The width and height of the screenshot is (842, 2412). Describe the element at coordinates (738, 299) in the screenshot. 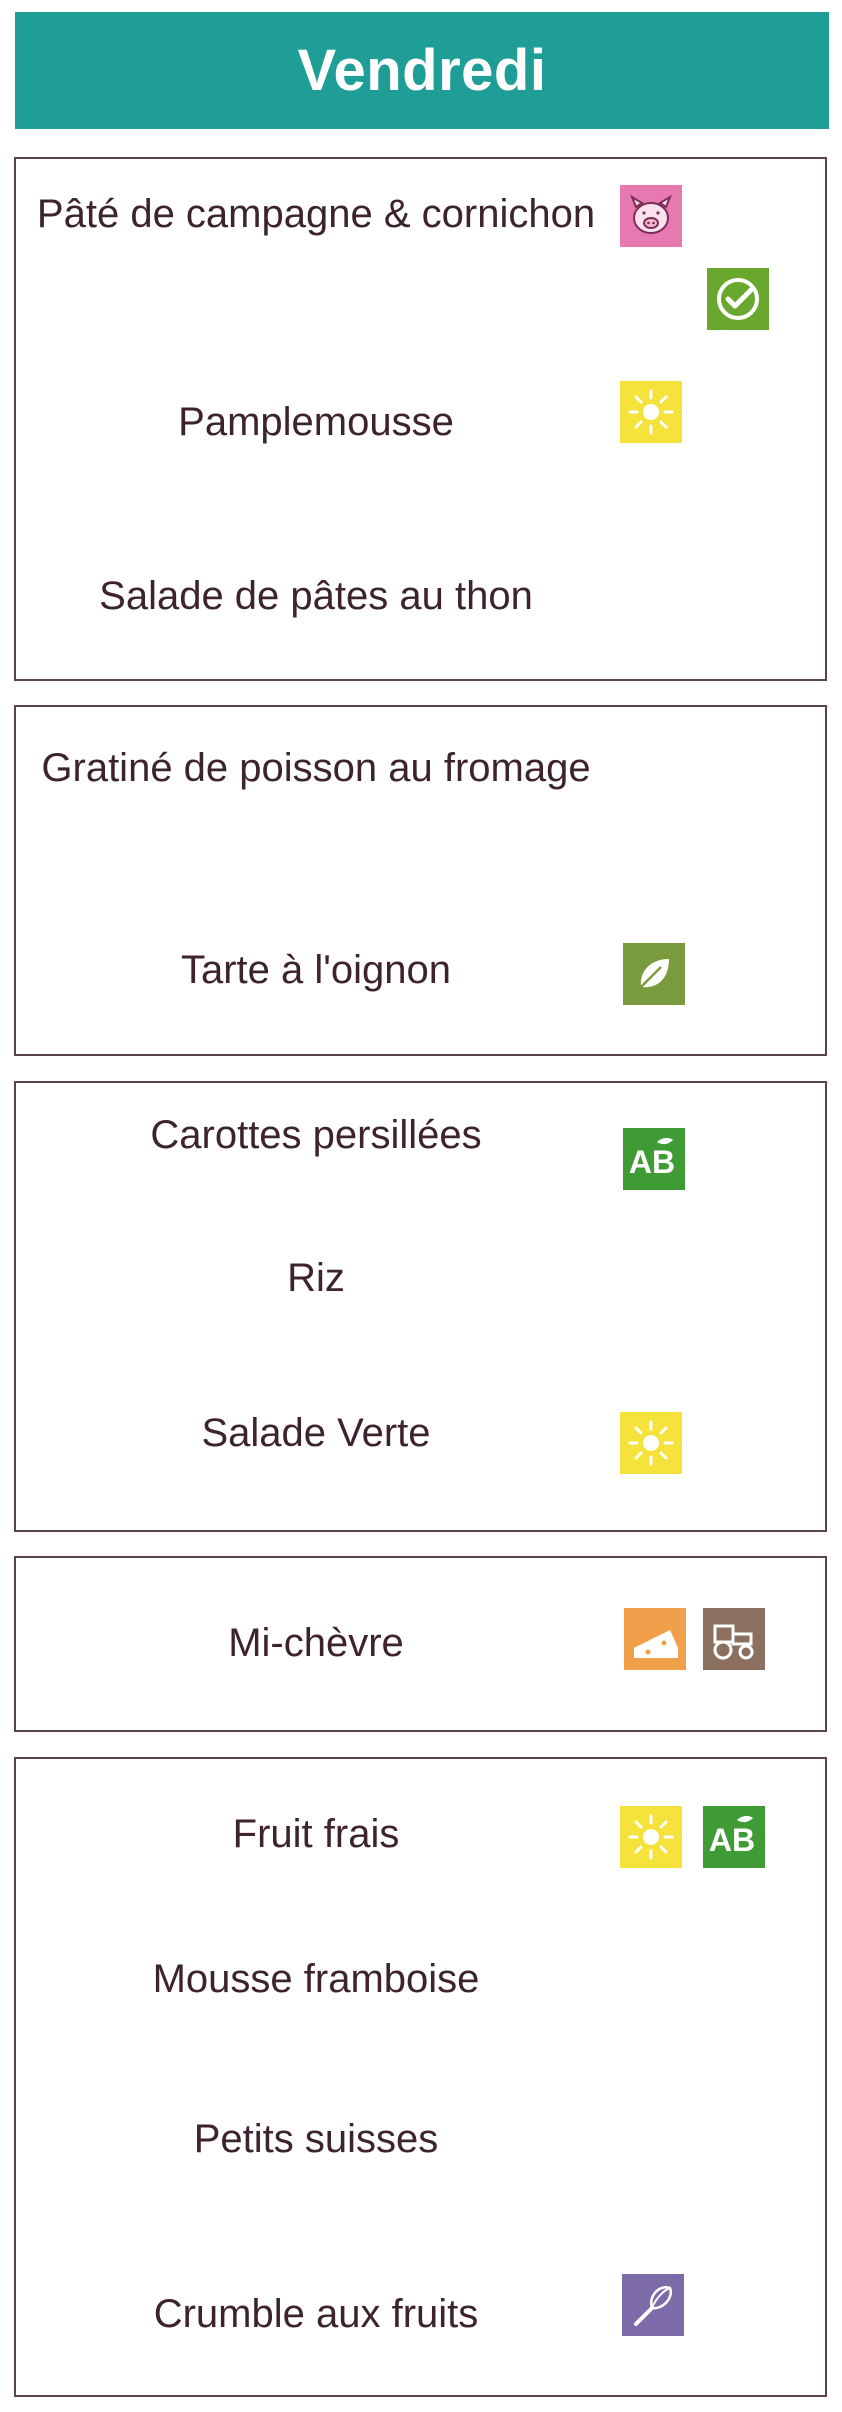

I see `quality-check-icon` at that location.